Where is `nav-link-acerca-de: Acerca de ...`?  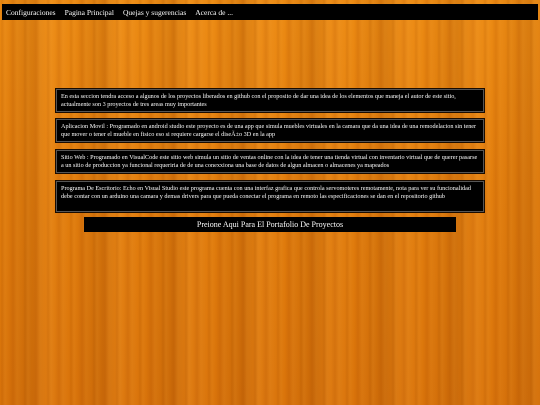
nav-link-acerca-de: Acerca de ... is located at coordinates (214, 12).